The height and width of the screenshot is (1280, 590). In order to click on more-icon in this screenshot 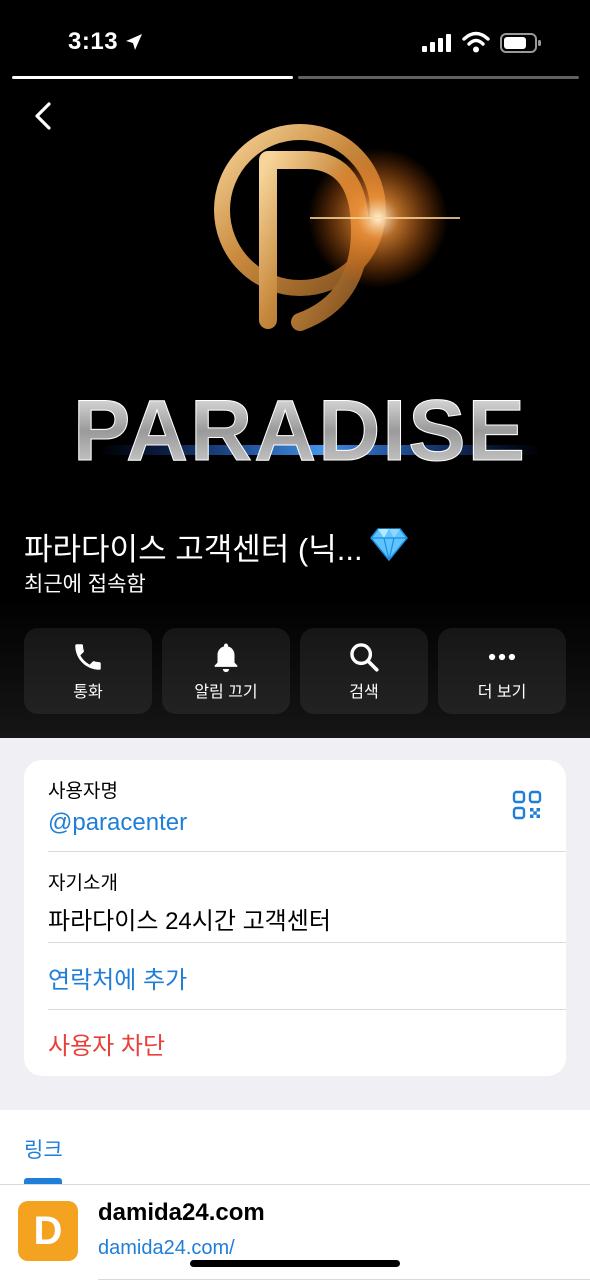, I will do `click(502, 657)`.